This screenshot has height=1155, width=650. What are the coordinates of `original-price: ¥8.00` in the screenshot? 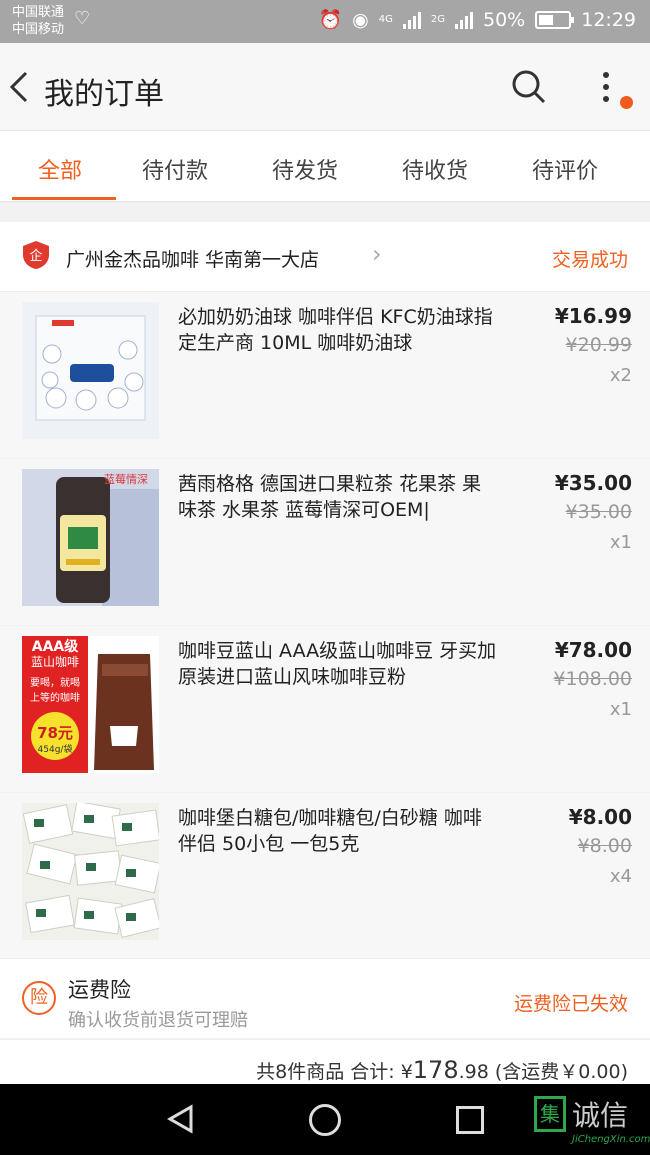 It's located at (604, 846).